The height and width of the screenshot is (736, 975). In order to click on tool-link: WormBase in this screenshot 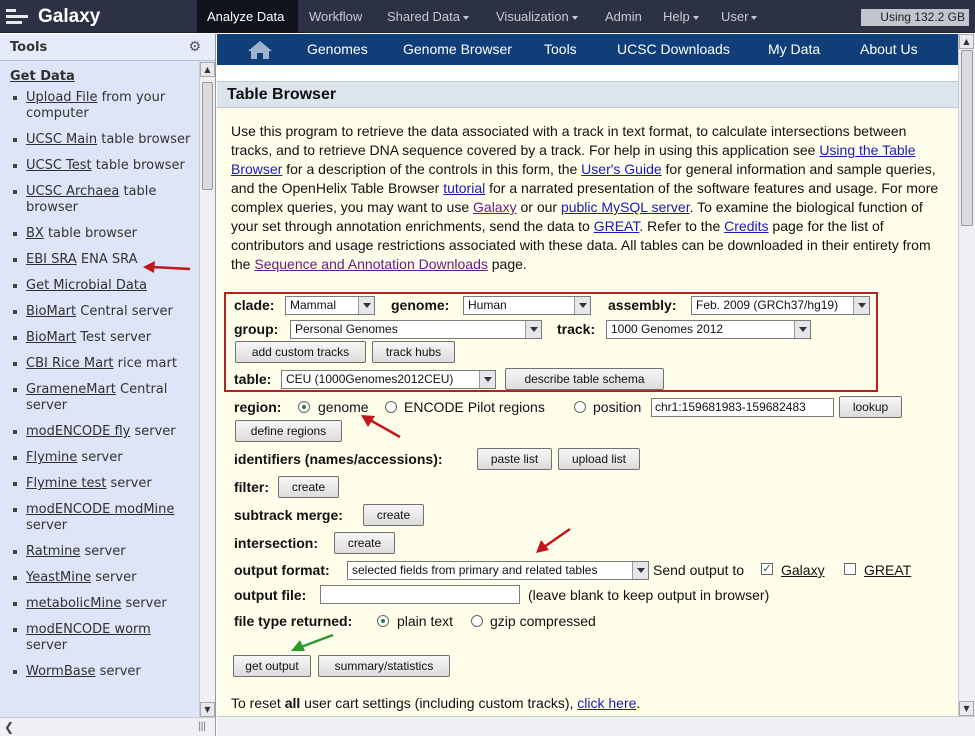, I will do `click(60, 671)`.